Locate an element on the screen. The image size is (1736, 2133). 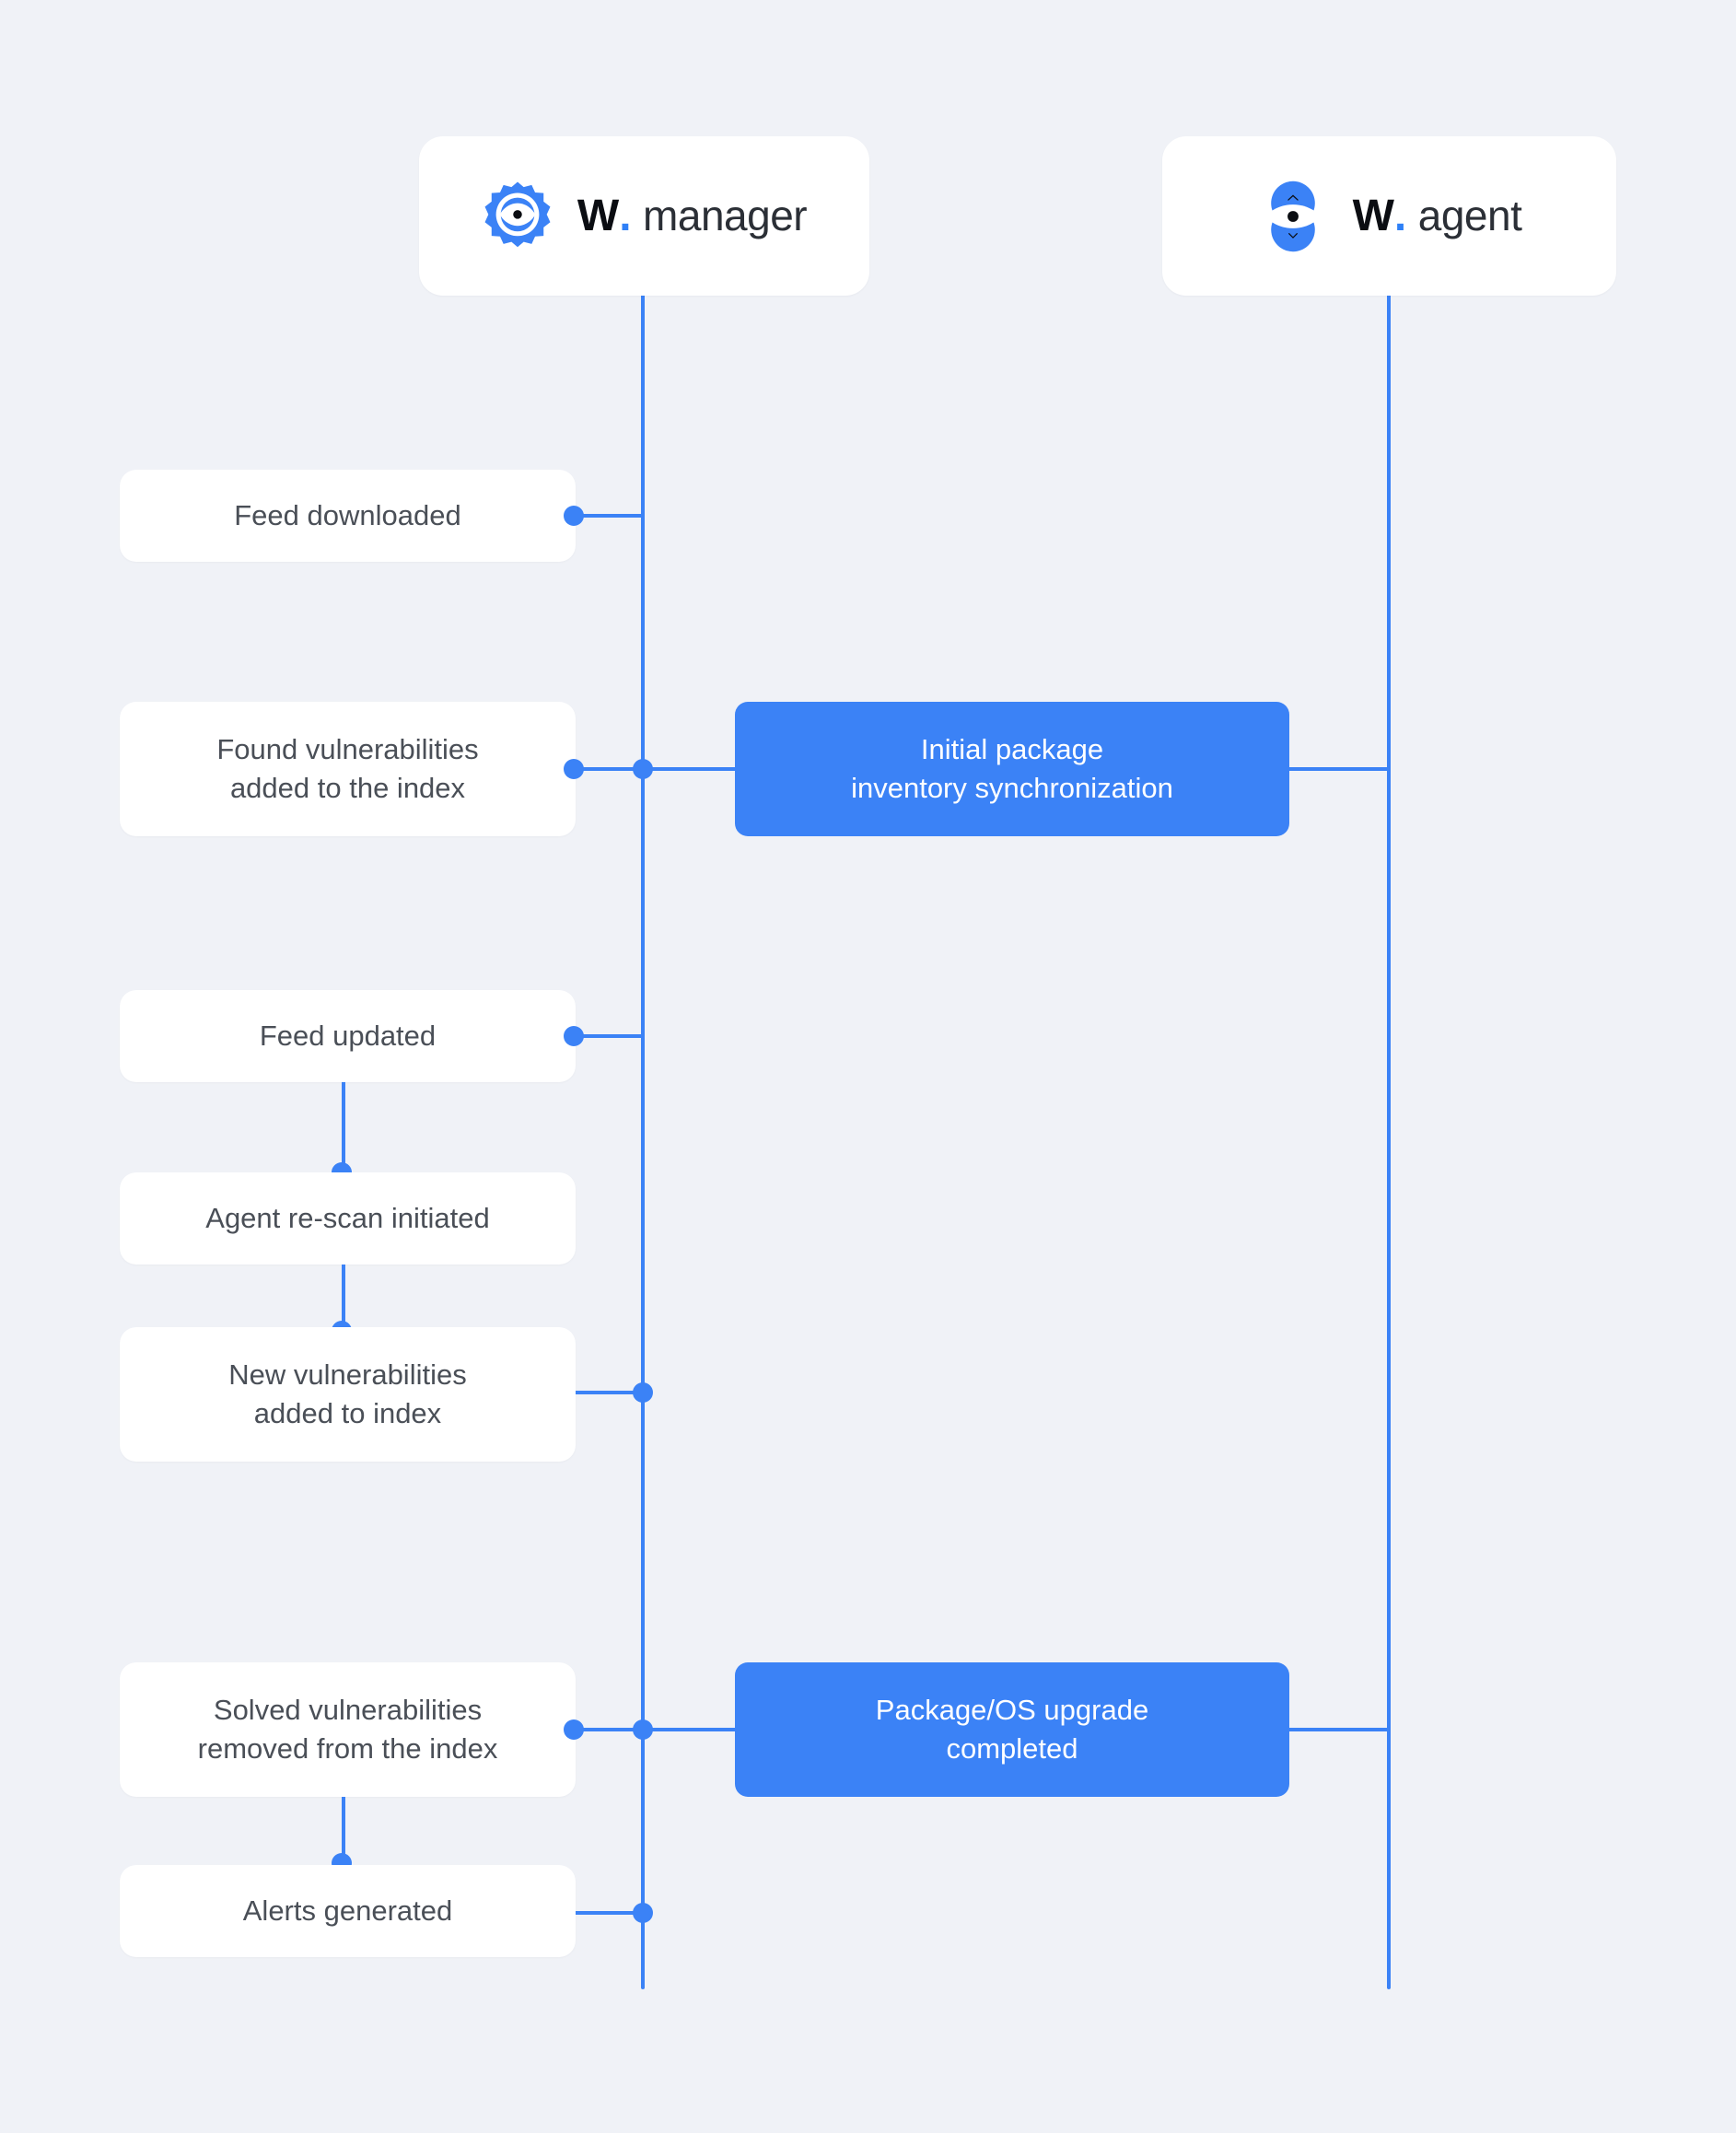
double-circle-eye-icon is located at coordinates (1292, 216).